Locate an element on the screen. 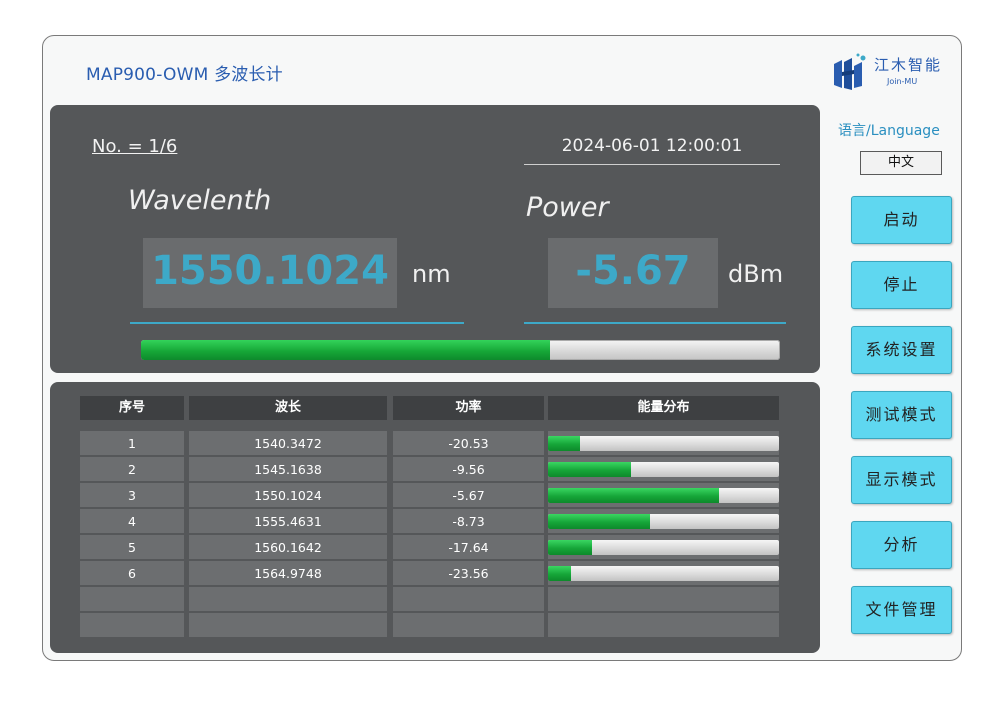  power-readout: -5.67 is located at coordinates (633, 273).